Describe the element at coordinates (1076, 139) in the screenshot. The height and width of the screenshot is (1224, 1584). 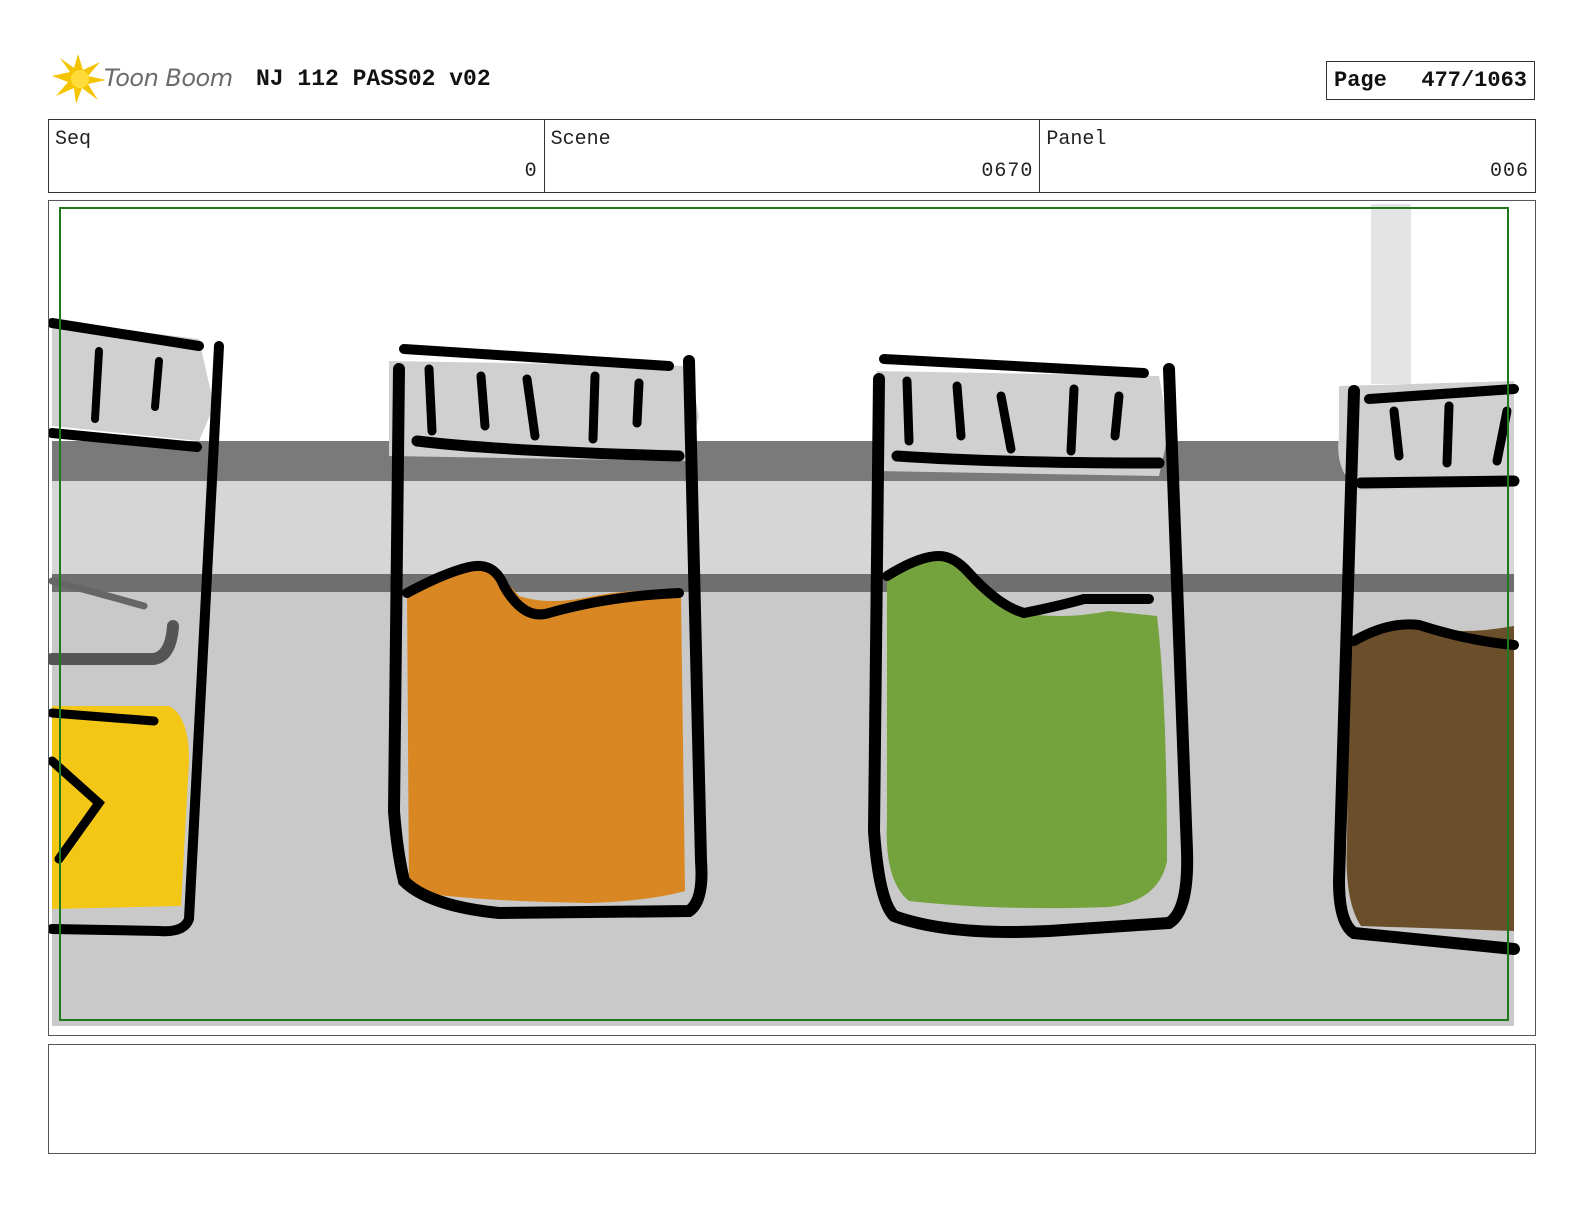
I see `panel-label: Panel` at that location.